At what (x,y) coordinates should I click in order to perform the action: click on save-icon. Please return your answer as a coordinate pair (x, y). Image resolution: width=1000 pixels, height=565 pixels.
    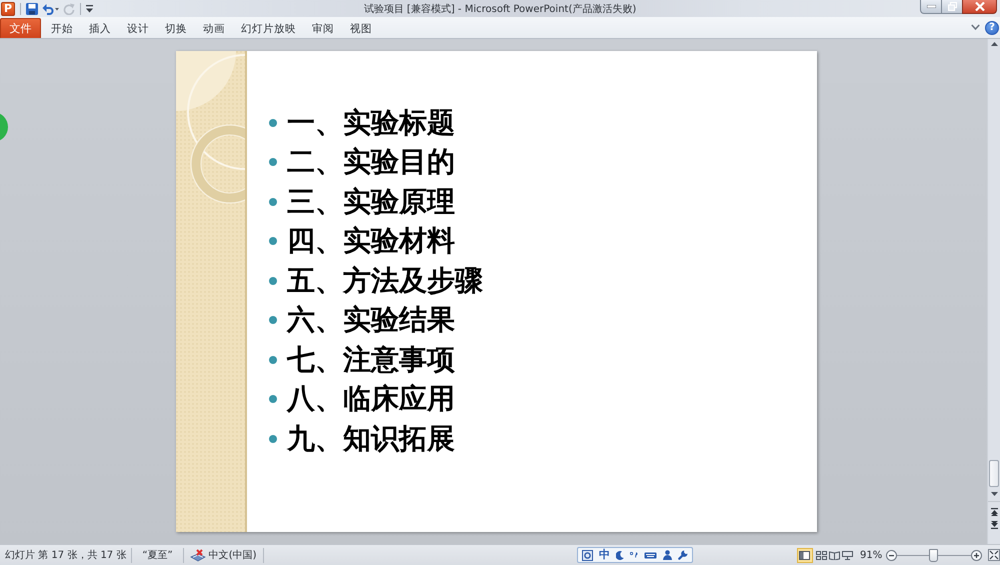
    Looking at the image, I should click on (32, 8).